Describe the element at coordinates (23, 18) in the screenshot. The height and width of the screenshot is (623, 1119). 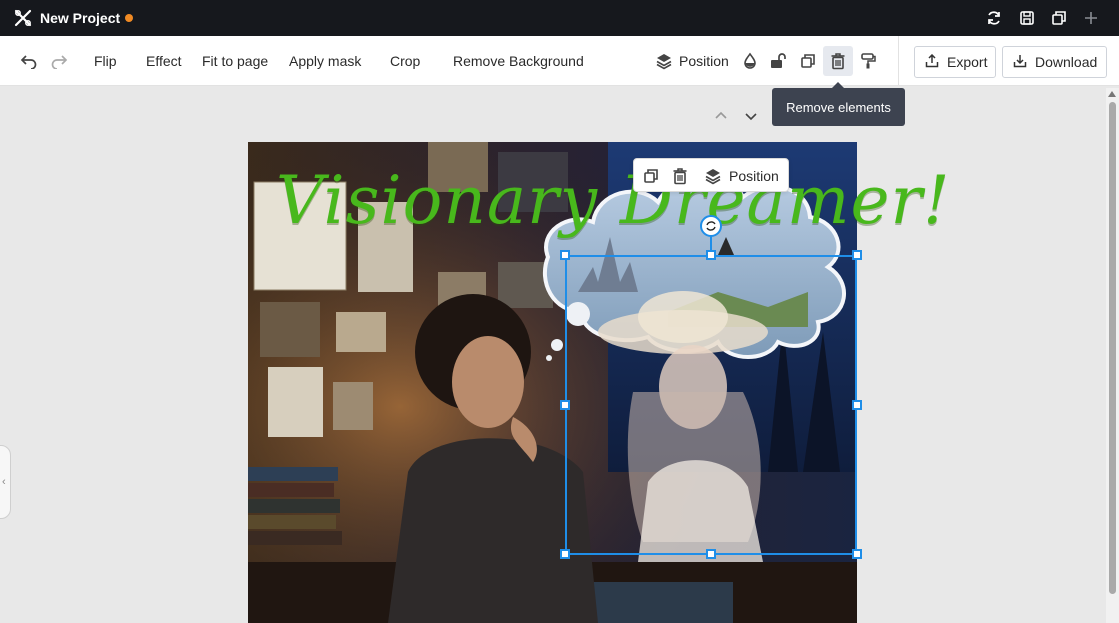
I see `tools-logo-icon` at that location.